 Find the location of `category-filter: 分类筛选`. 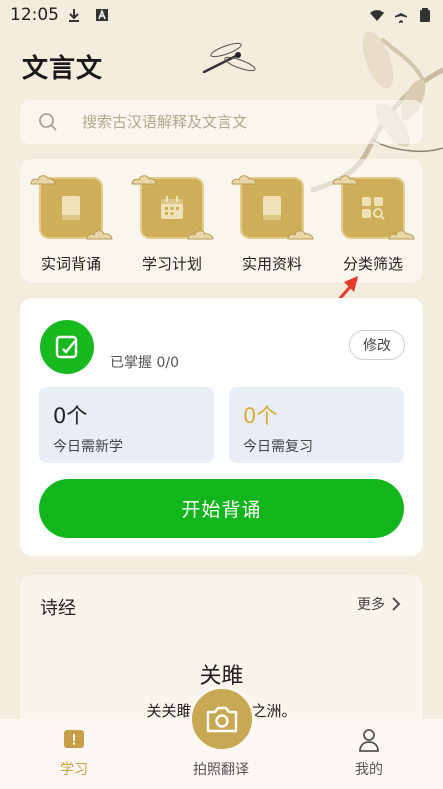

category-filter: 分类筛选 is located at coordinates (373, 224).